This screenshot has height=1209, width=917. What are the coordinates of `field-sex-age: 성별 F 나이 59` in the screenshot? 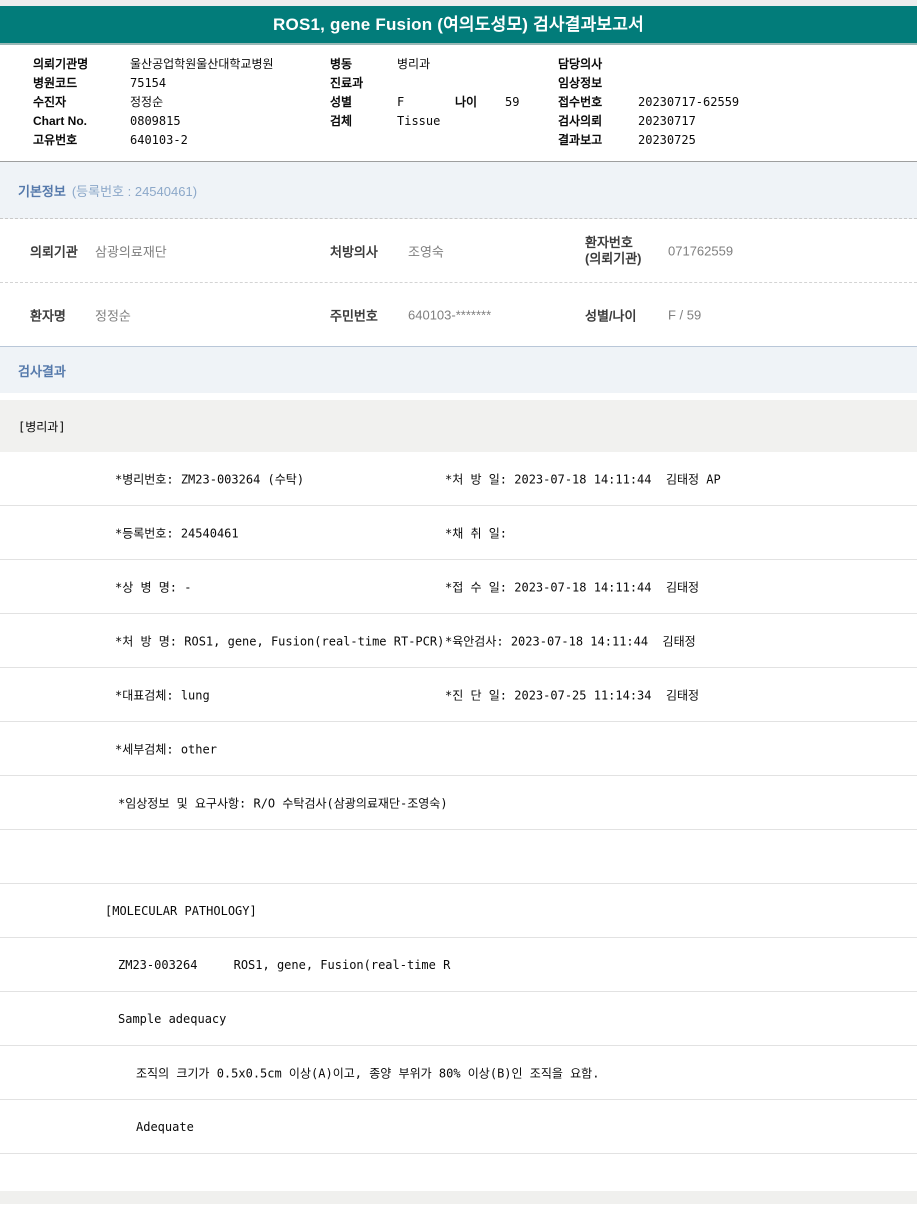 It's located at (424, 102).